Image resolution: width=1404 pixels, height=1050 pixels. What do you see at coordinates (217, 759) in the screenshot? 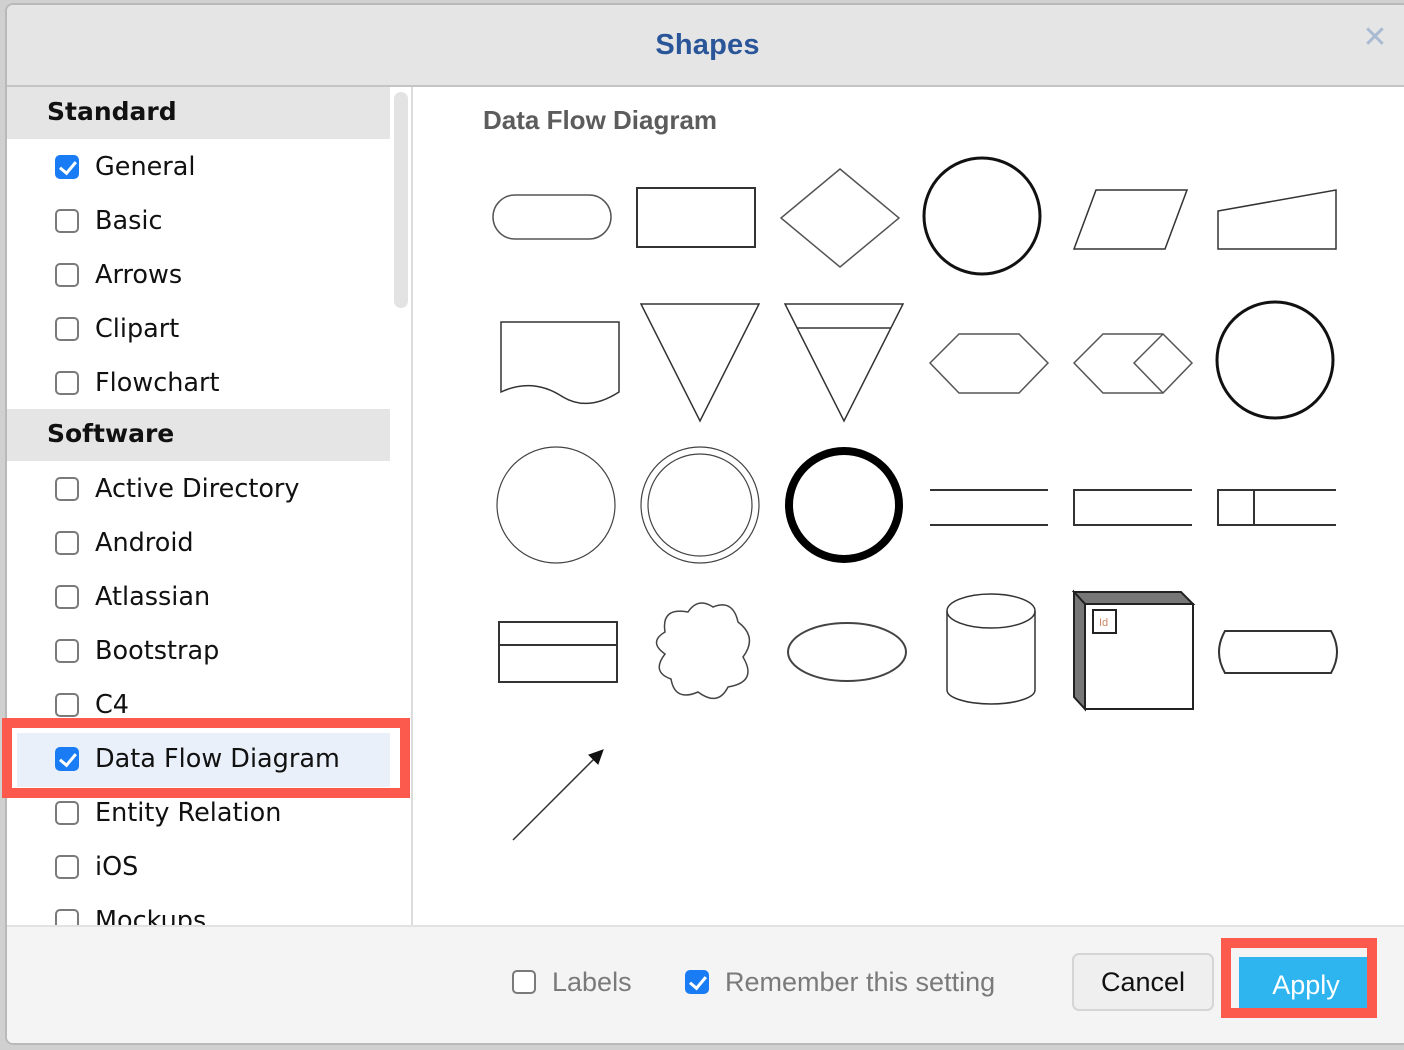
I see `library-item-label: Data Flow Diagram` at bounding box center [217, 759].